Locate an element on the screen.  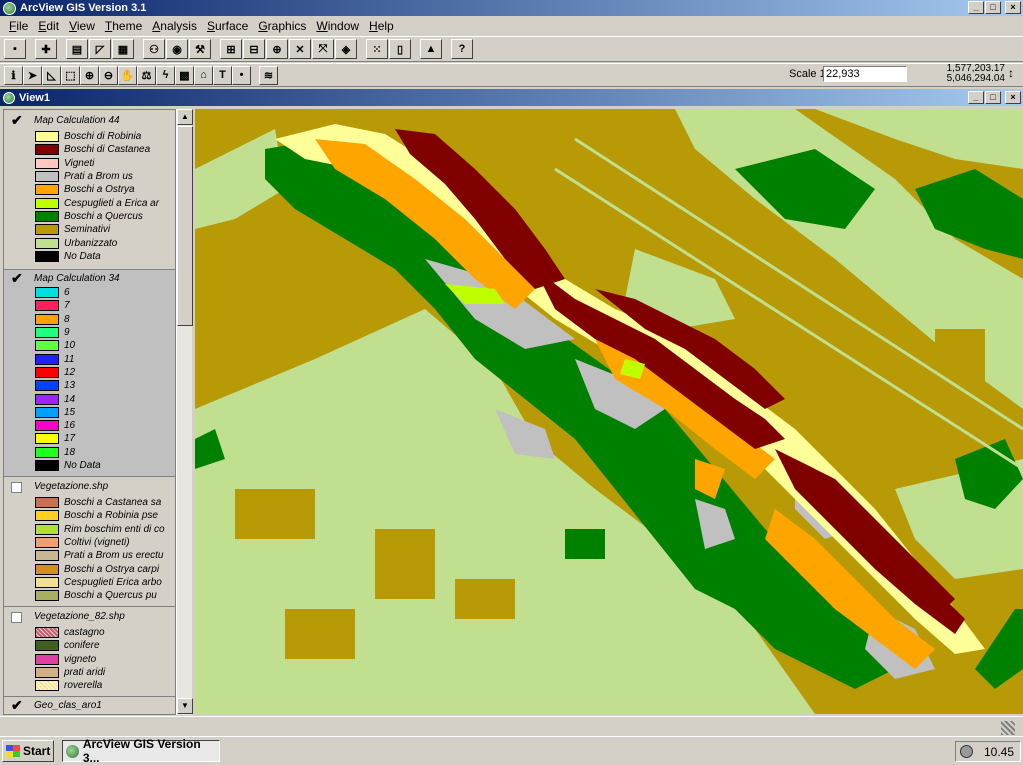
arcview-app-icon is located at coordinates (9, 8).